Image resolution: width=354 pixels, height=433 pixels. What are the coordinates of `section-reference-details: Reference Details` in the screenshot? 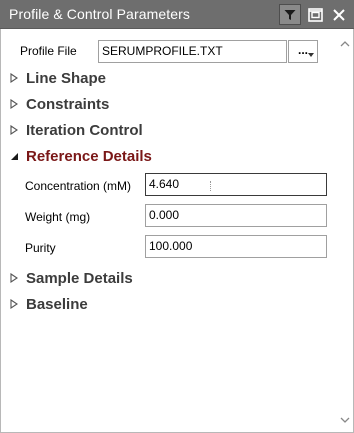 It's located at (80, 156).